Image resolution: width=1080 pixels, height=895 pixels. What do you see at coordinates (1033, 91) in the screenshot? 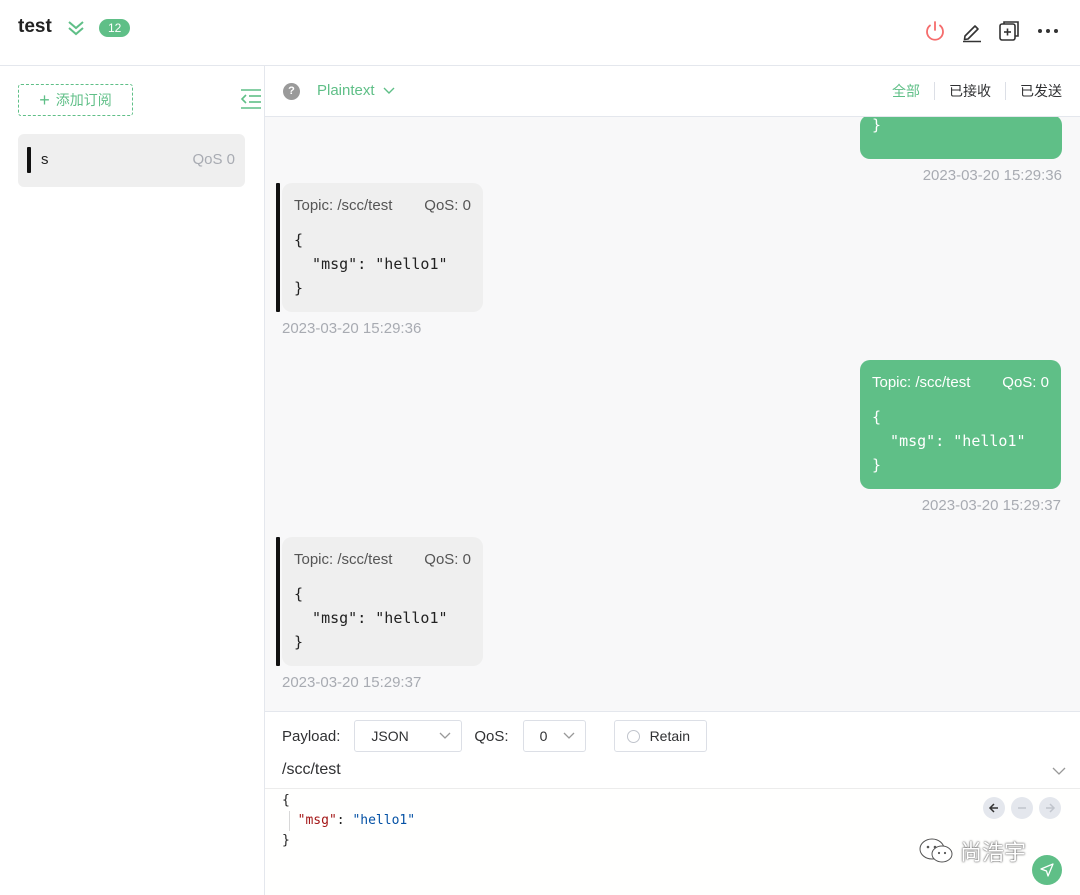
I see `tab-sent: 已发送` at bounding box center [1033, 91].